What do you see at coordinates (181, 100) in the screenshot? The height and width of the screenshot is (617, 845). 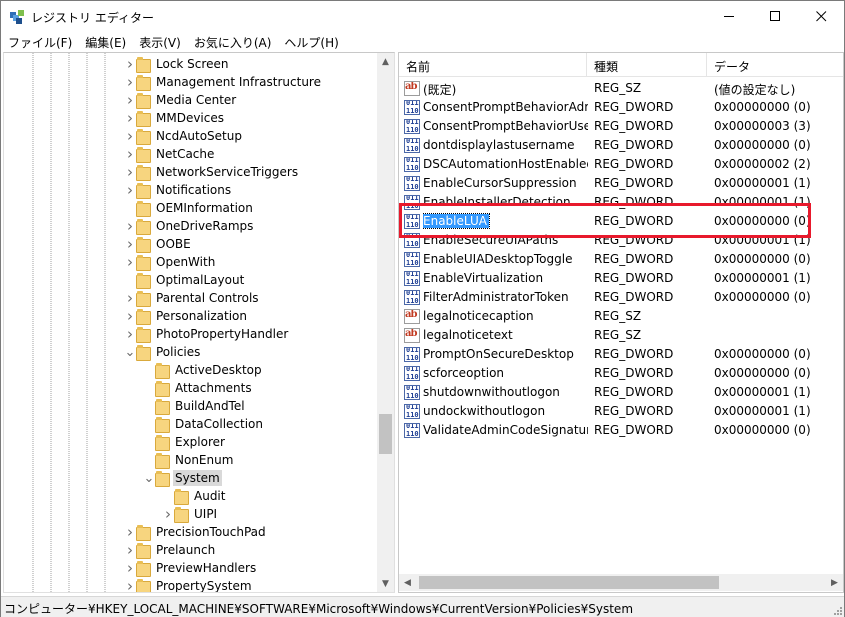 I see `tree-item: › Media Center` at bounding box center [181, 100].